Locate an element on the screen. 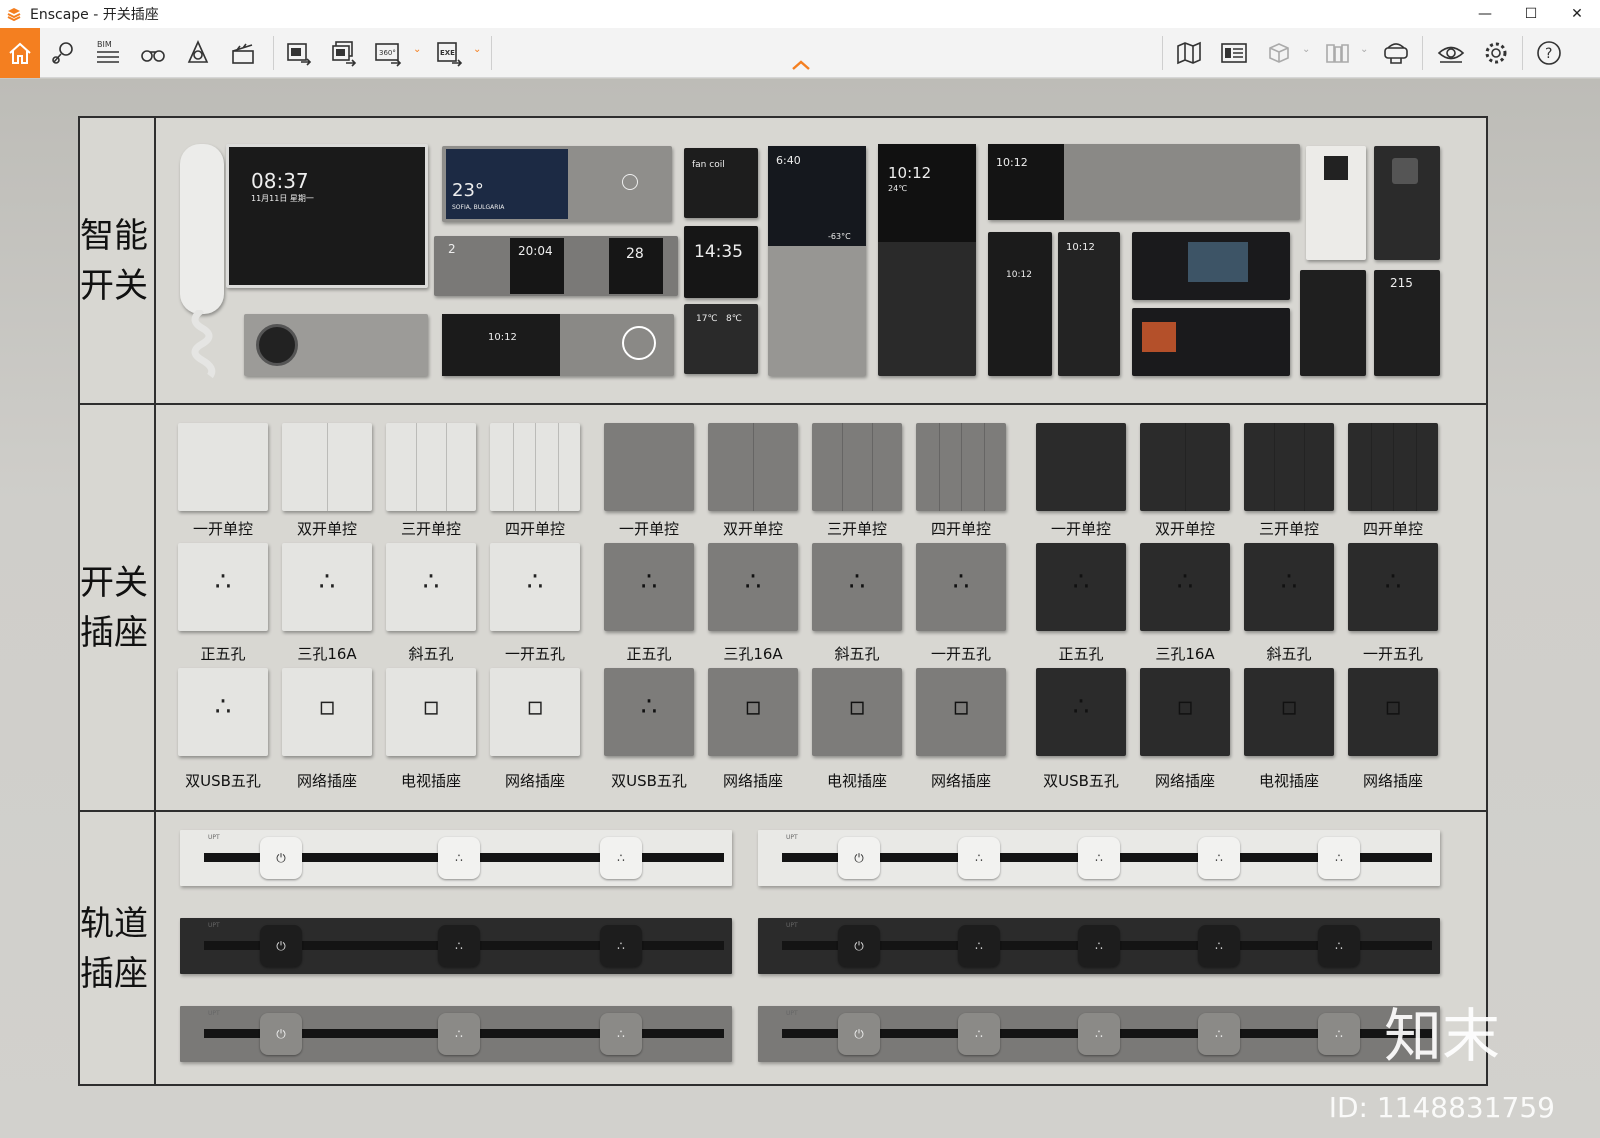  minimize-button: — is located at coordinates (1485, 14).